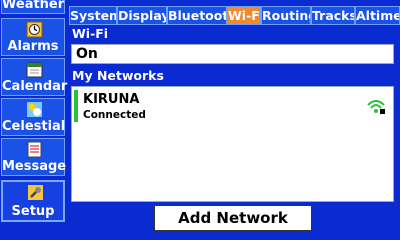 The image size is (400, 240). Describe the element at coordinates (111, 99) in the screenshot. I see `network-name: KIRUNA` at that location.